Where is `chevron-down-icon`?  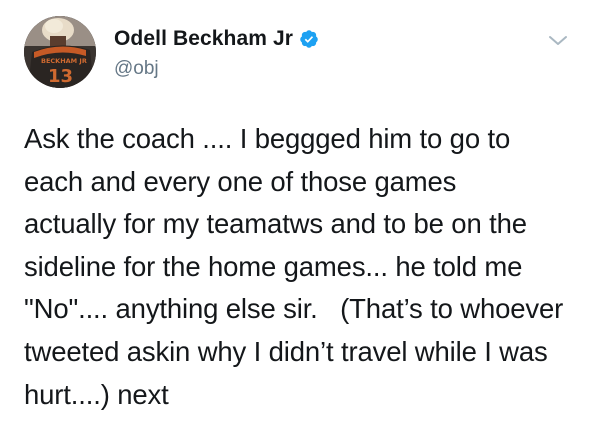
chevron-down-icon is located at coordinates (558, 41).